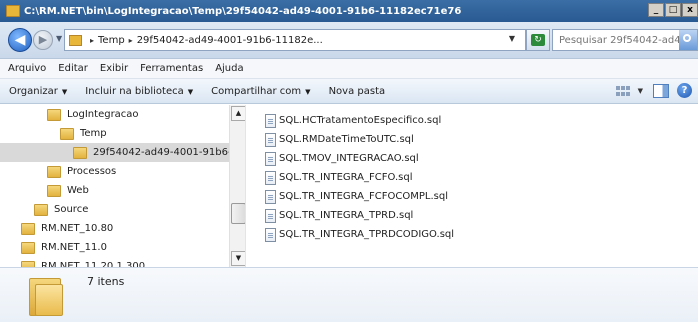  I want to click on include-library-button: Incluir na biblioteca ▼, so click(139, 91).